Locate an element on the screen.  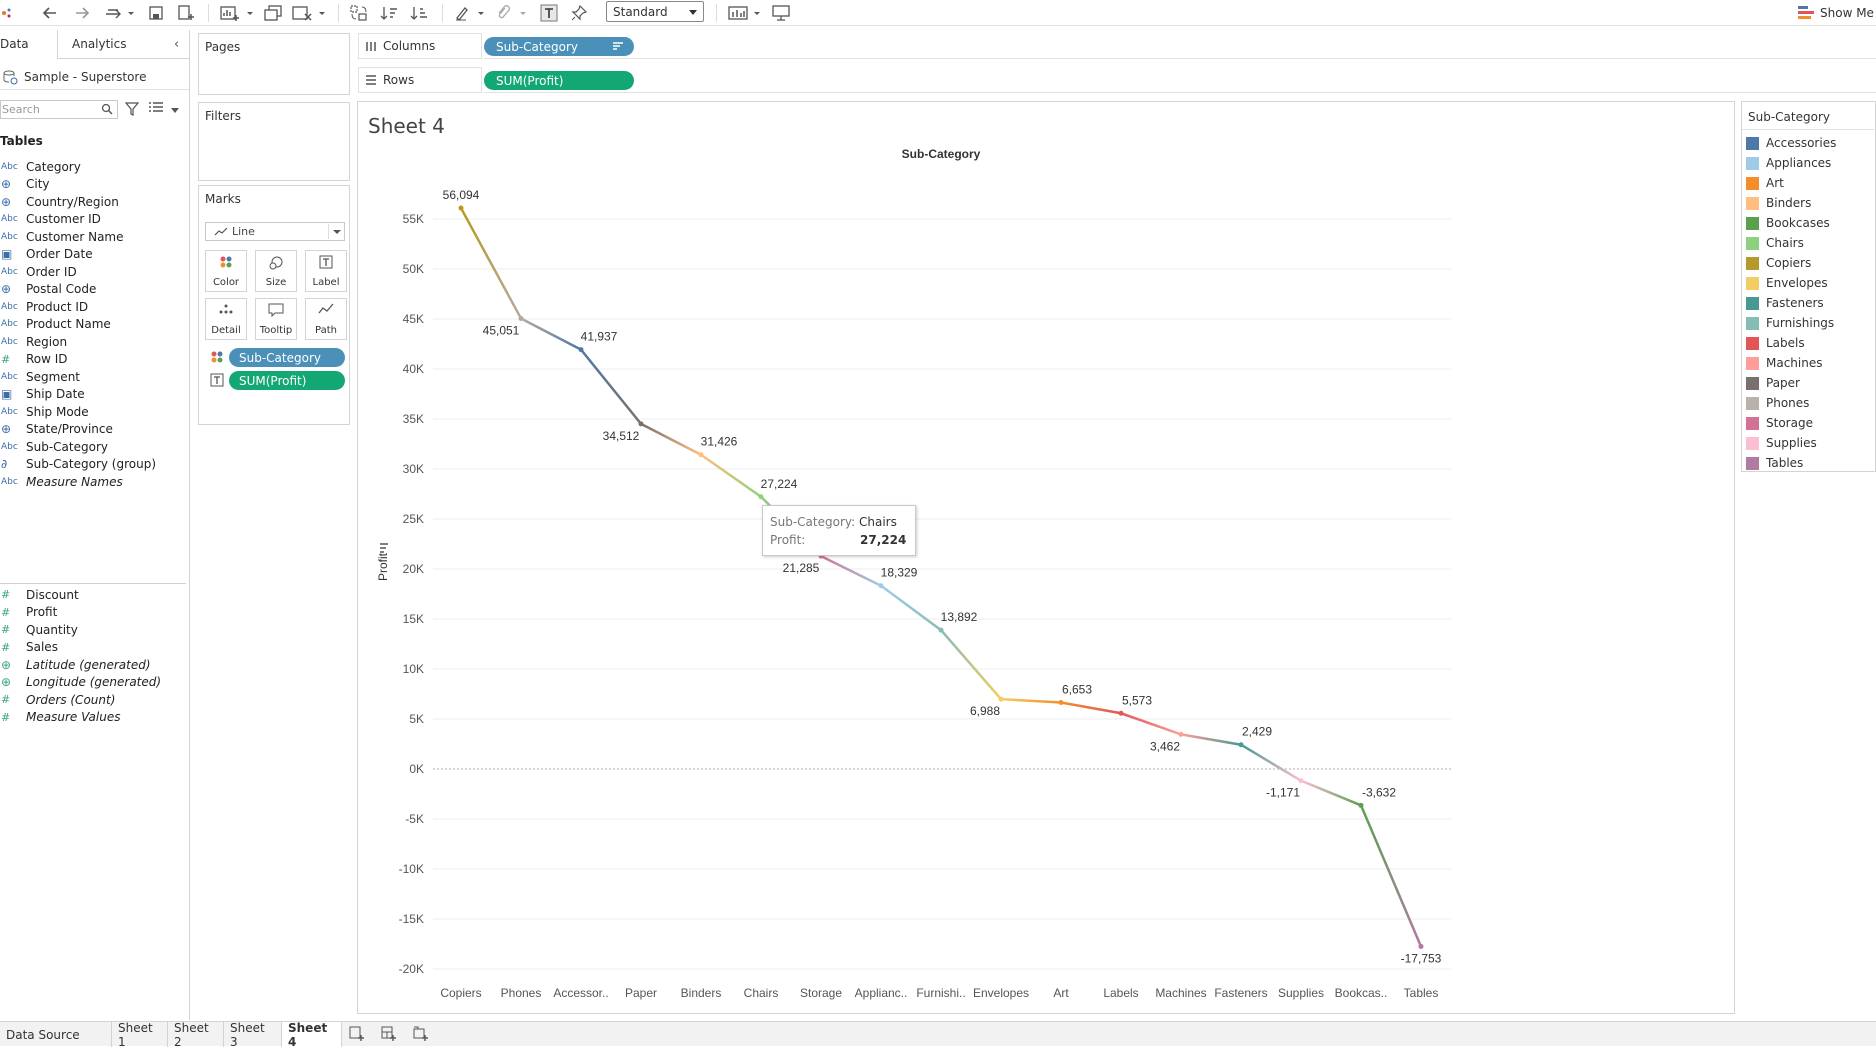
sheet-tab-data-source: Data Source is located at coordinates (56, 1034).